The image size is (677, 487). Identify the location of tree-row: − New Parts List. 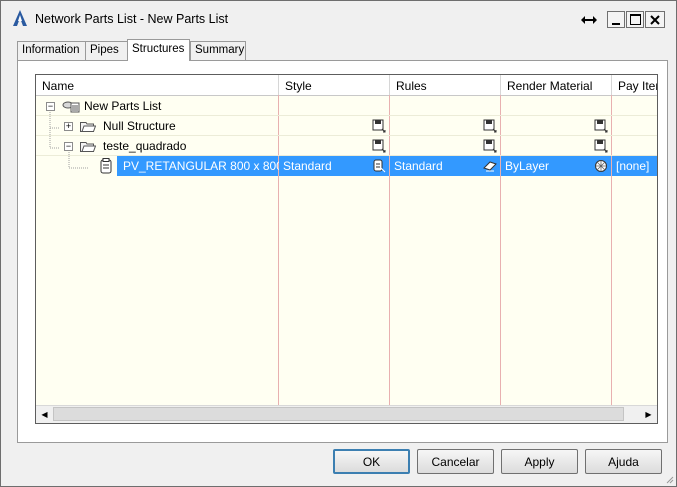
(346, 106).